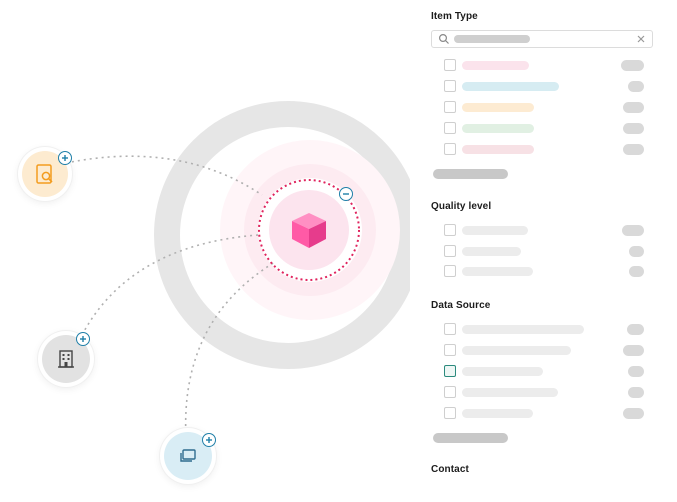 Image resolution: width=677 pixels, height=502 pixels. Describe the element at coordinates (66, 359) in the screenshot. I see `building-icon` at that location.